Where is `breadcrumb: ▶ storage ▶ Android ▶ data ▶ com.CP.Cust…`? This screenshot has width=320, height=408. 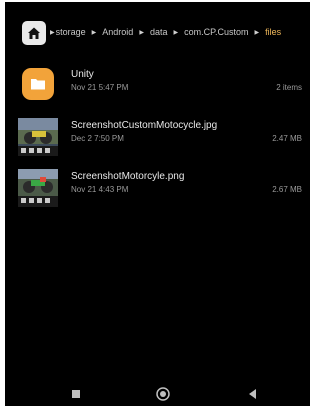
breadcrumb: ▶ storage ▶ Android ▶ data ▶ com.CP.Cust… is located at coordinates (157, 33).